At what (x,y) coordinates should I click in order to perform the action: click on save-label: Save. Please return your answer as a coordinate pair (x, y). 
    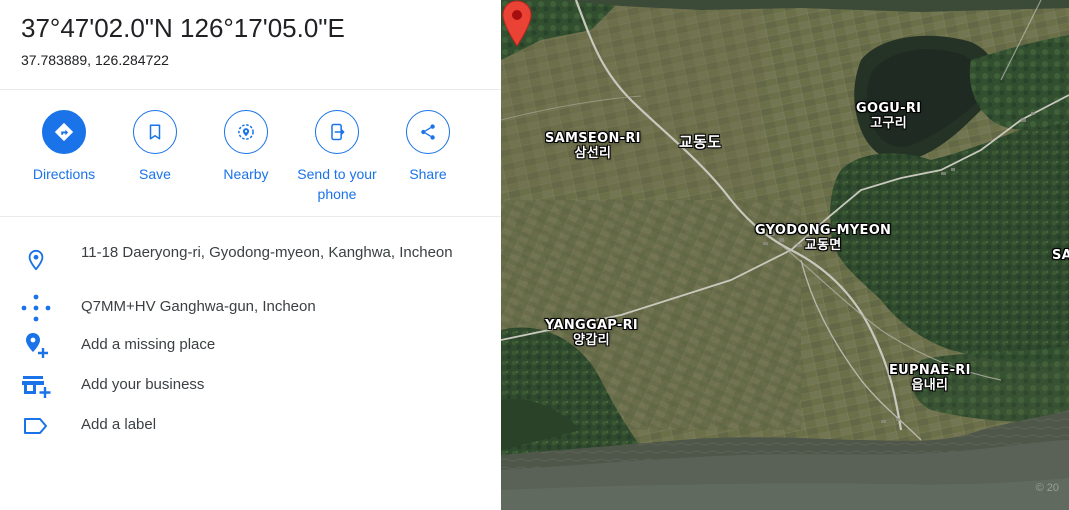
    Looking at the image, I should click on (155, 174).